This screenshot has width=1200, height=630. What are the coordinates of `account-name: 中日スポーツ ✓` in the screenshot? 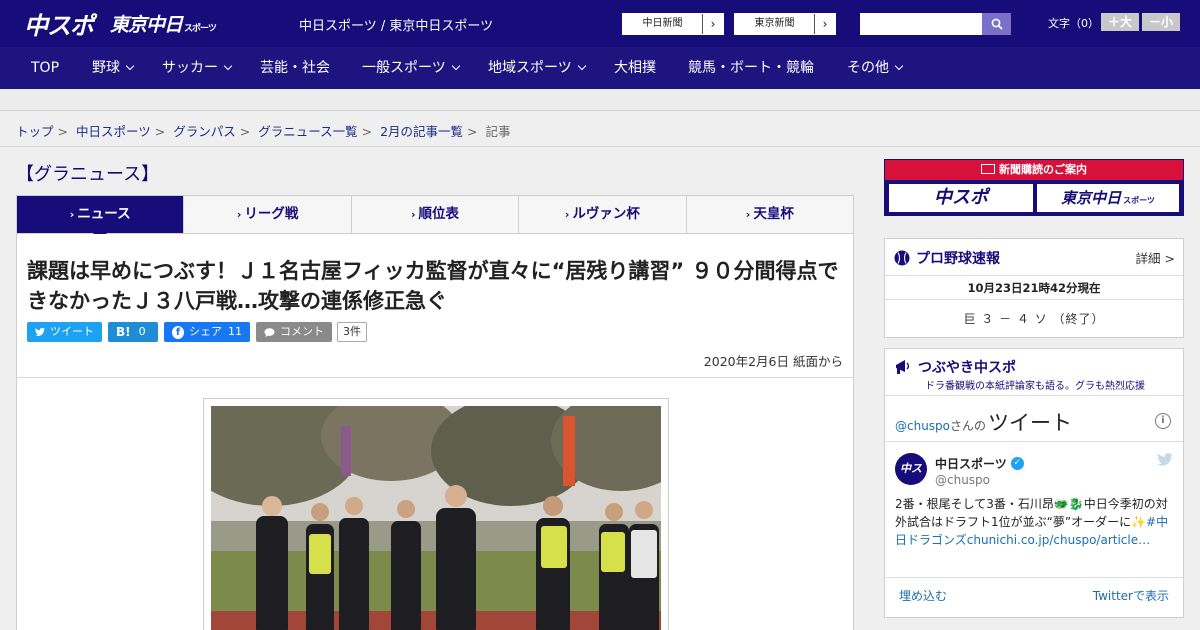 It's located at (979, 463).